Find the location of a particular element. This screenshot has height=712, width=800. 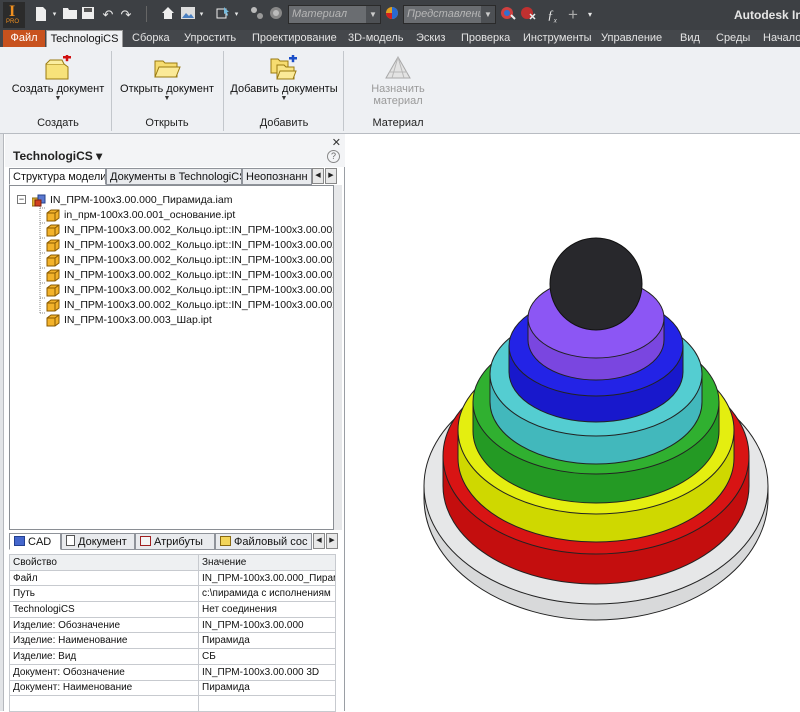

adjust-appearance-icon is located at coordinates (508, 15).